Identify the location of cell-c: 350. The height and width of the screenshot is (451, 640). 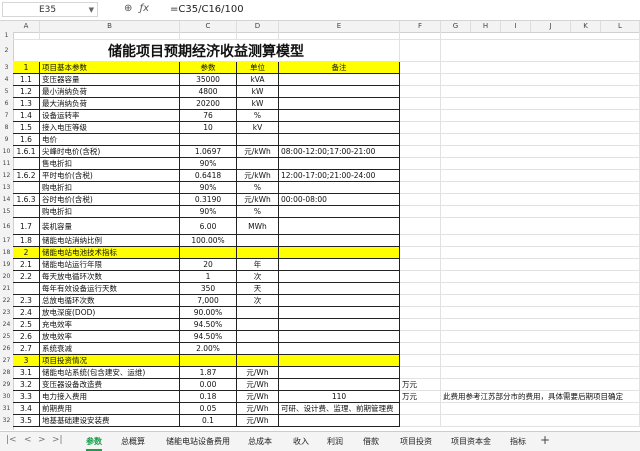
(208, 289).